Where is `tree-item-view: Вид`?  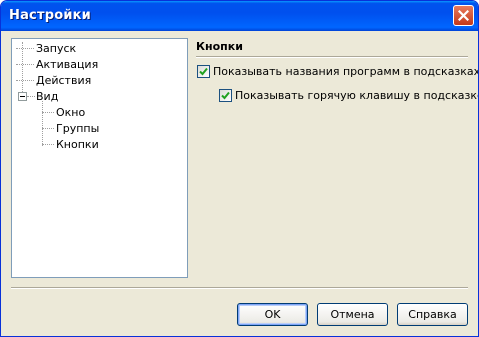 tree-item-view: Вид is located at coordinates (47, 96).